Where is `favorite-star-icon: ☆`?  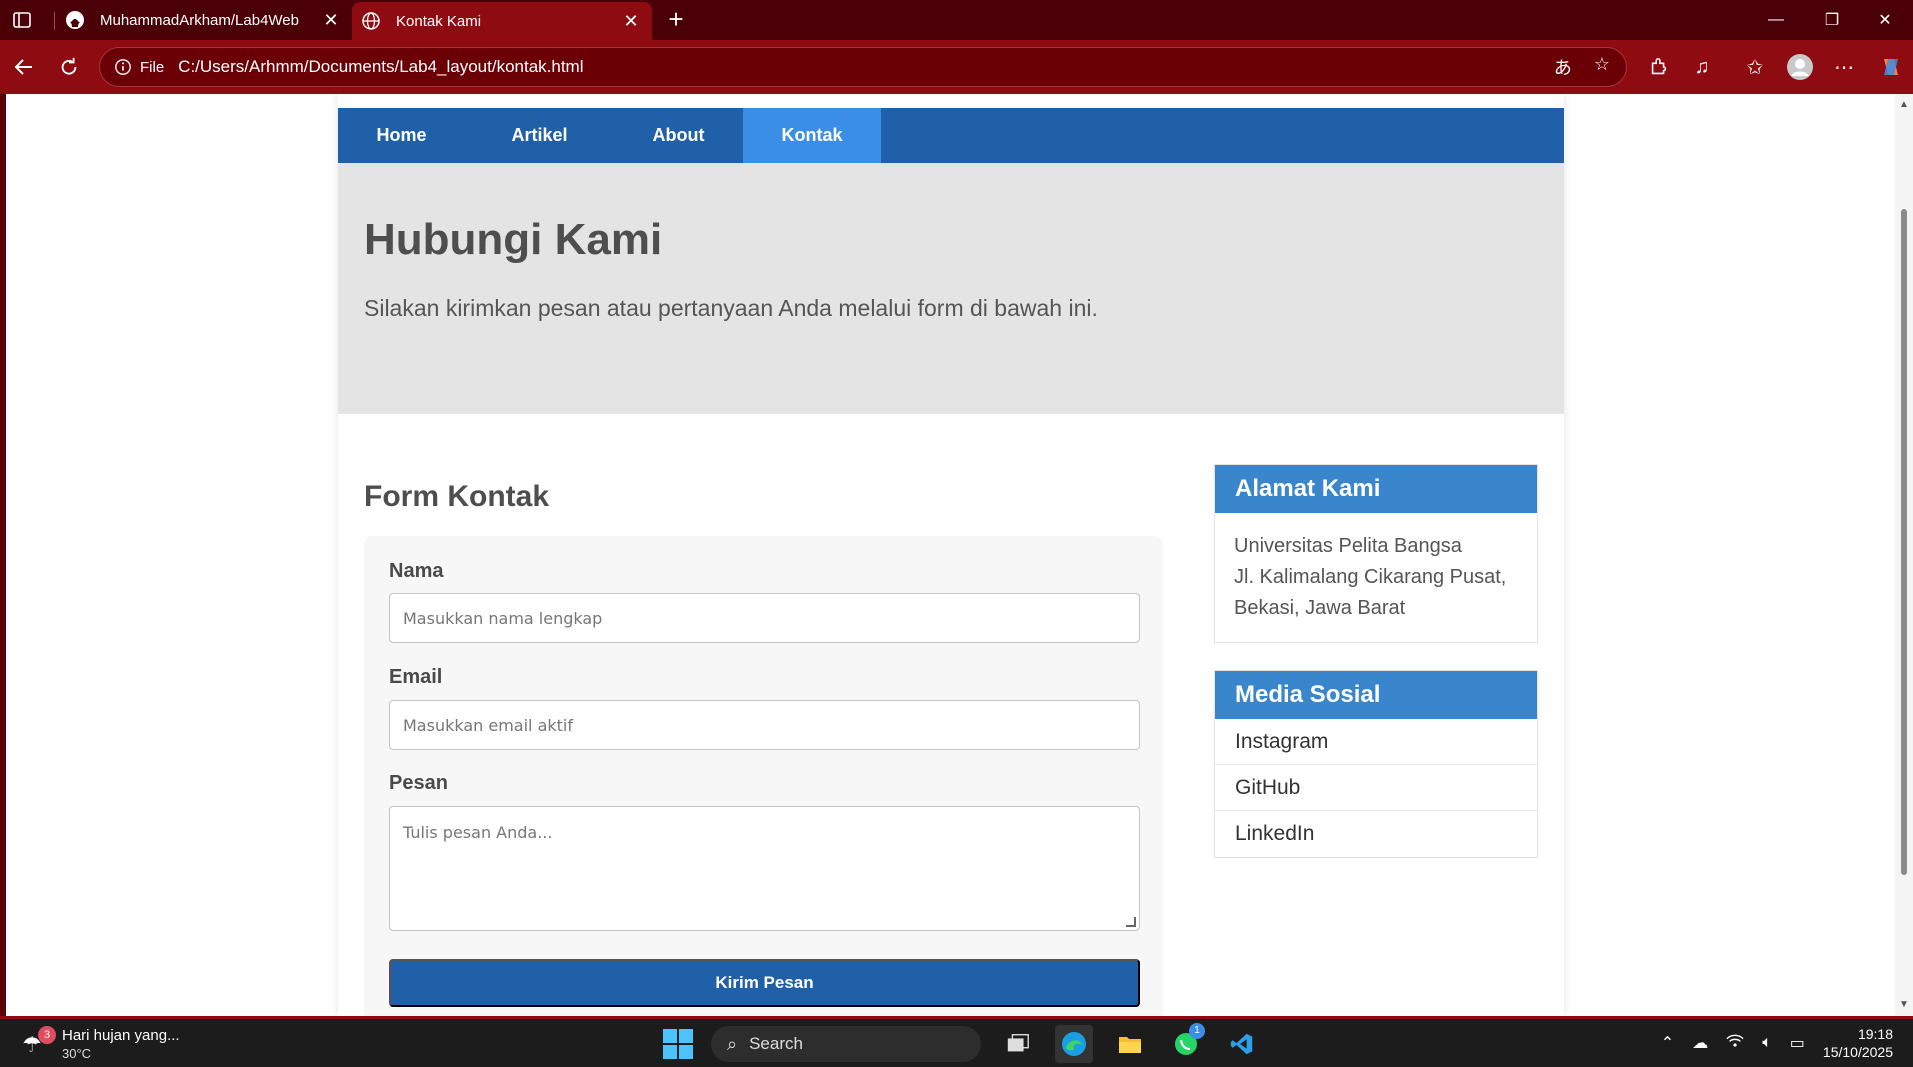 favorite-star-icon: ☆ is located at coordinates (1602, 67).